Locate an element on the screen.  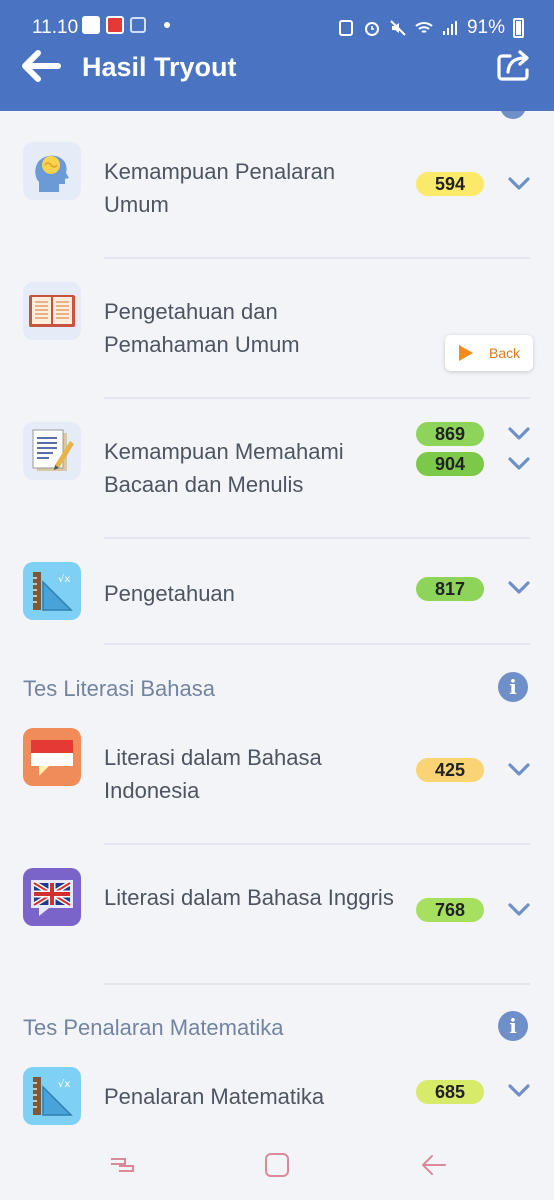
nav-back-icon is located at coordinates (433, 1165).